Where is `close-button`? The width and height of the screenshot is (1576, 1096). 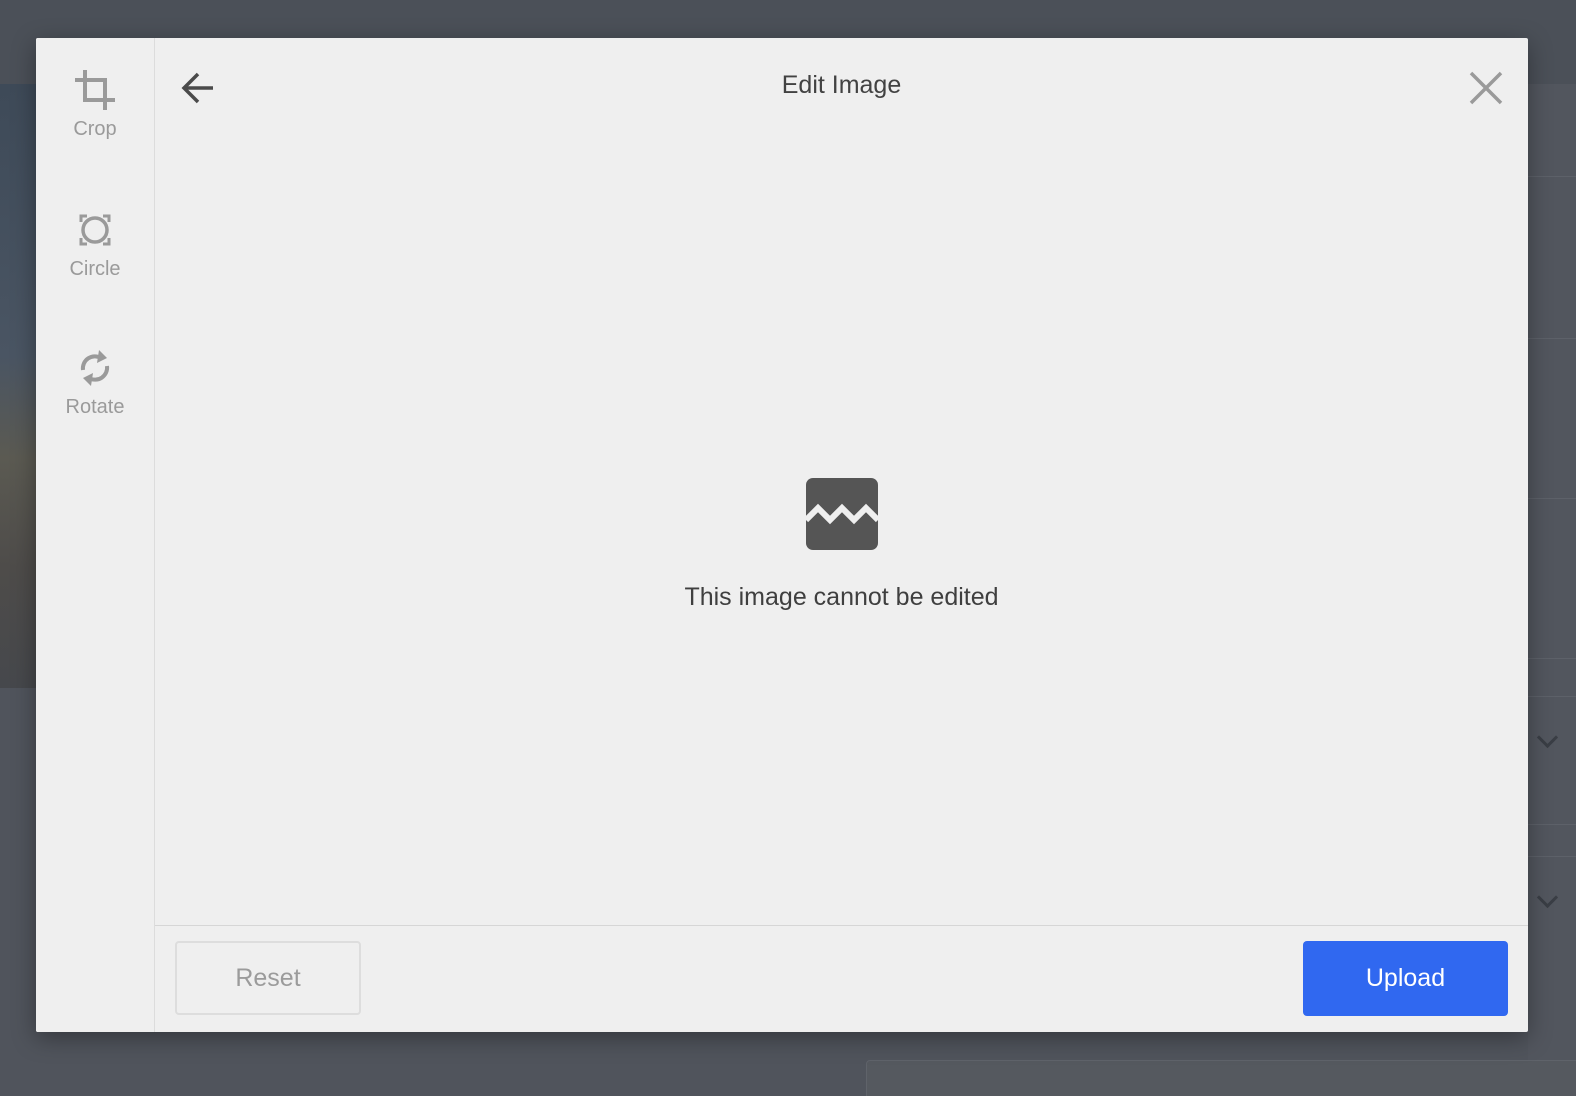 close-button is located at coordinates (1486, 88).